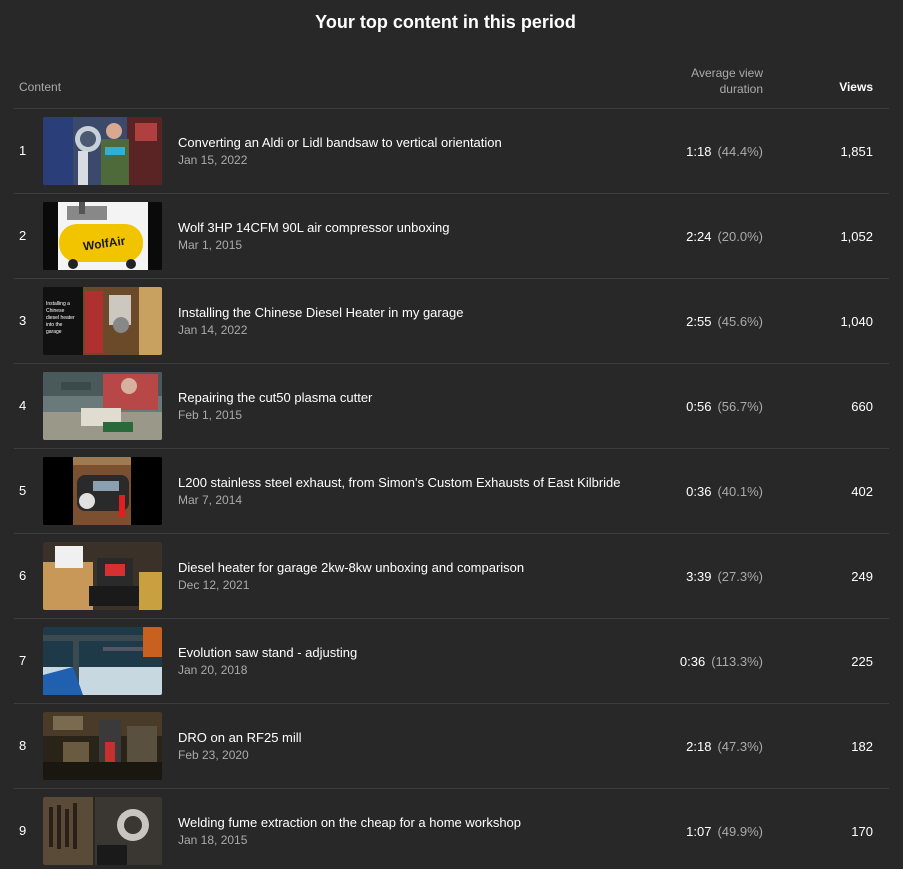 The image size is (903, 869). What do you see at coordinates (862, 576) in the screenshot?
I see `views-count: 249` at bounding box center [862, 576].